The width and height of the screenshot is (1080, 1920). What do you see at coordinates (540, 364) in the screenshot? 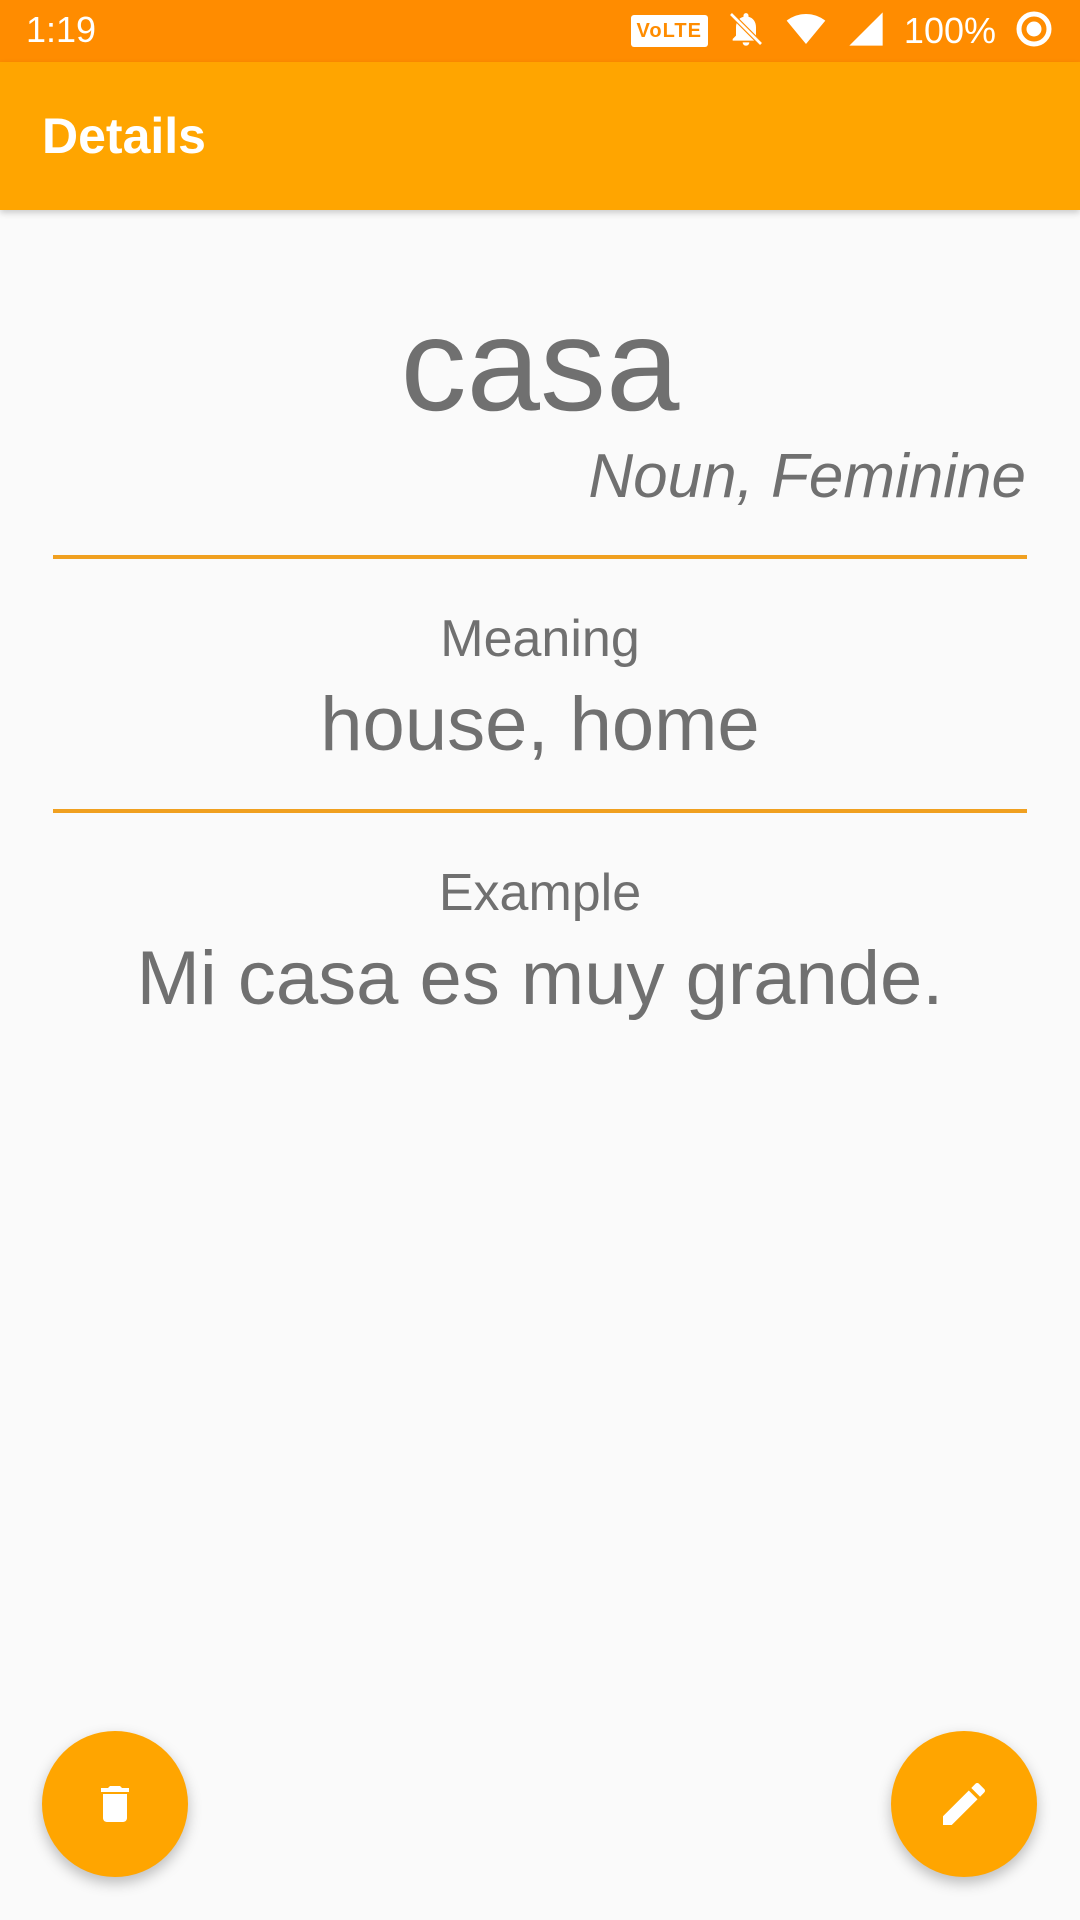
I see `word-text: casa` at bounding box center [540, 364].